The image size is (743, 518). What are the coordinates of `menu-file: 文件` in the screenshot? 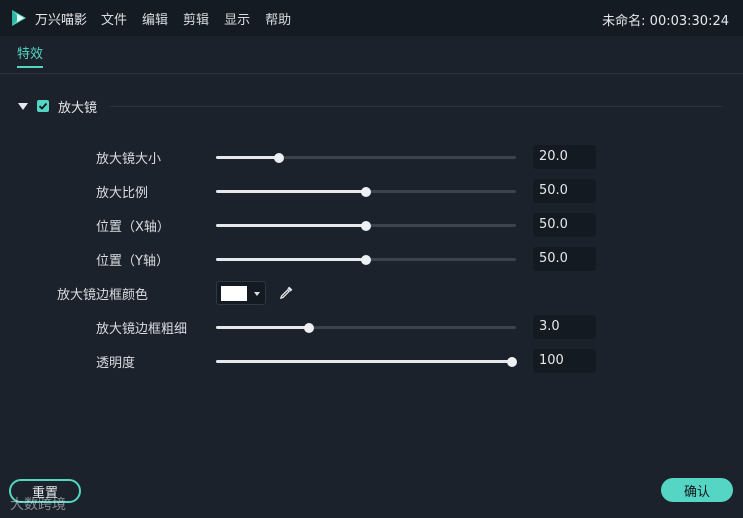 It's located at (114, 18).